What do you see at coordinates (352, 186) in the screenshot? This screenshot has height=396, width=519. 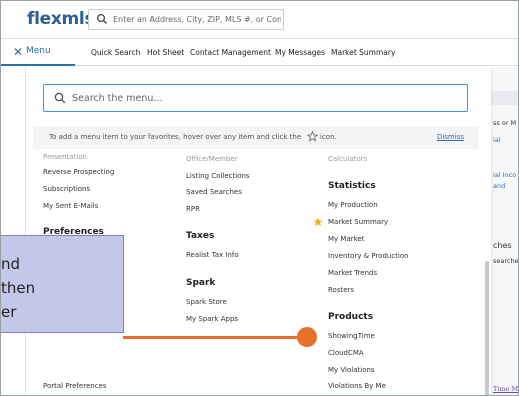 I see `heading-statistics: Statistics` at bounding box center [352, 186].